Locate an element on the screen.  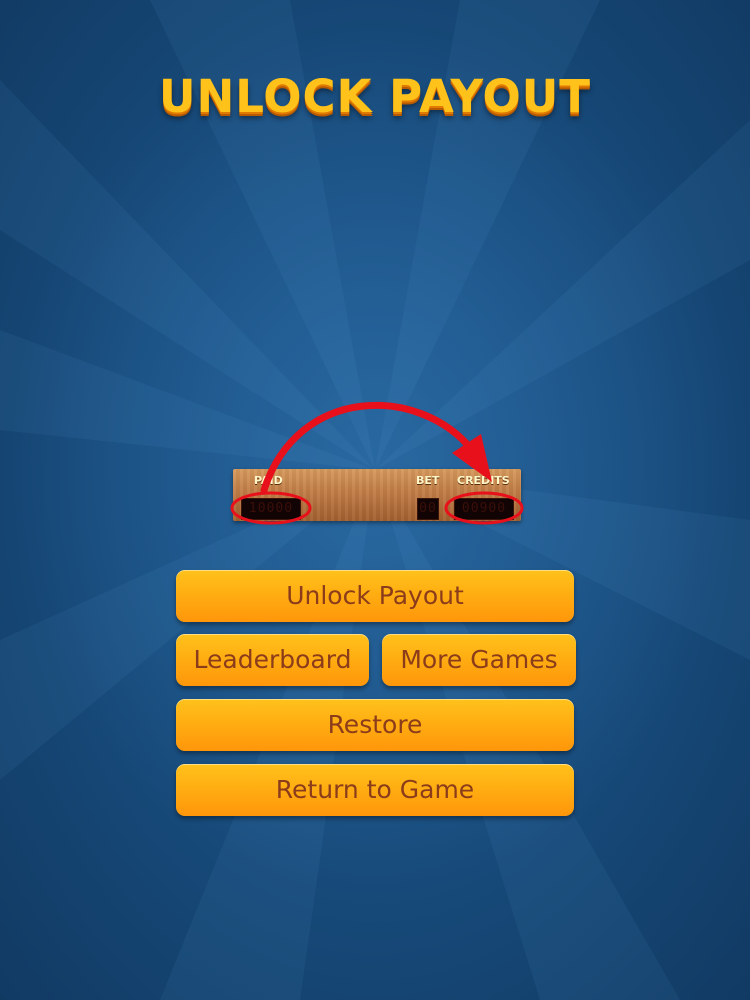
transfer-arrow is located at coordinates (368, 447).